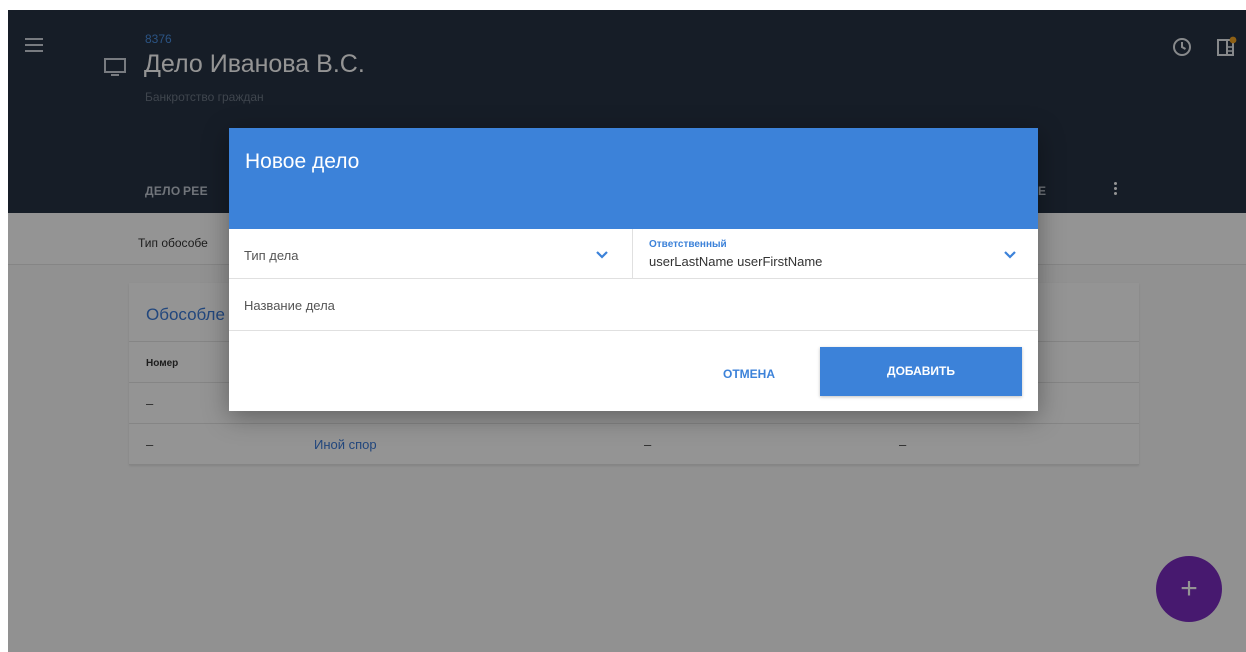 This screenshot has height=652, width=1246. I want to click on case-name-placeholder: Название дела, so click(289, 305).